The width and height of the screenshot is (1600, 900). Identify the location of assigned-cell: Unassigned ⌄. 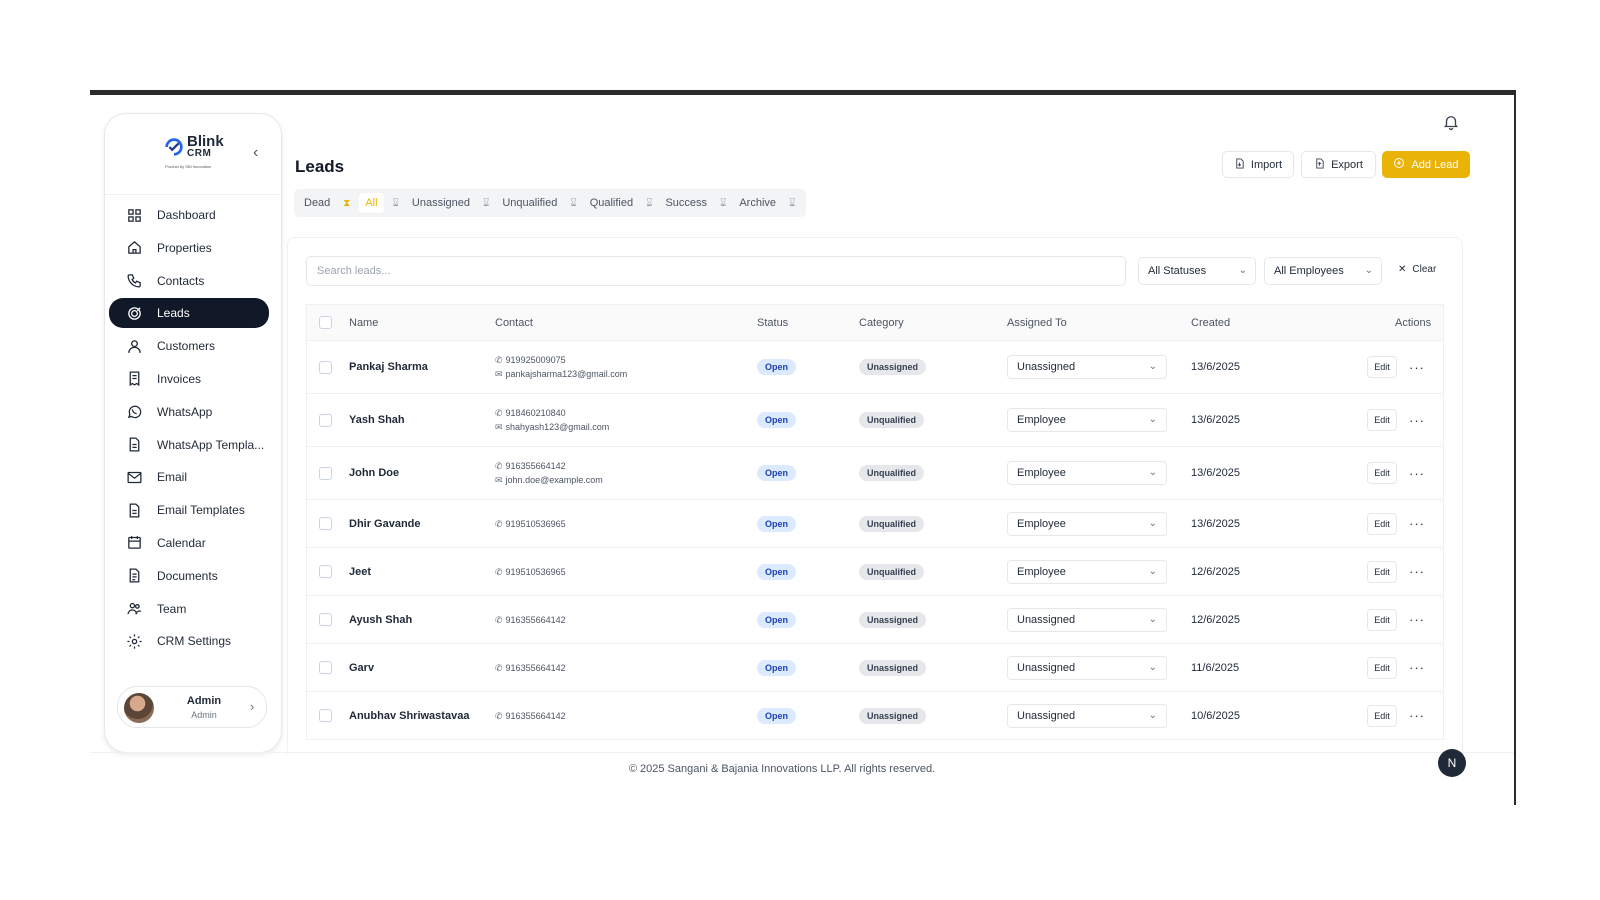
(1087, 667).